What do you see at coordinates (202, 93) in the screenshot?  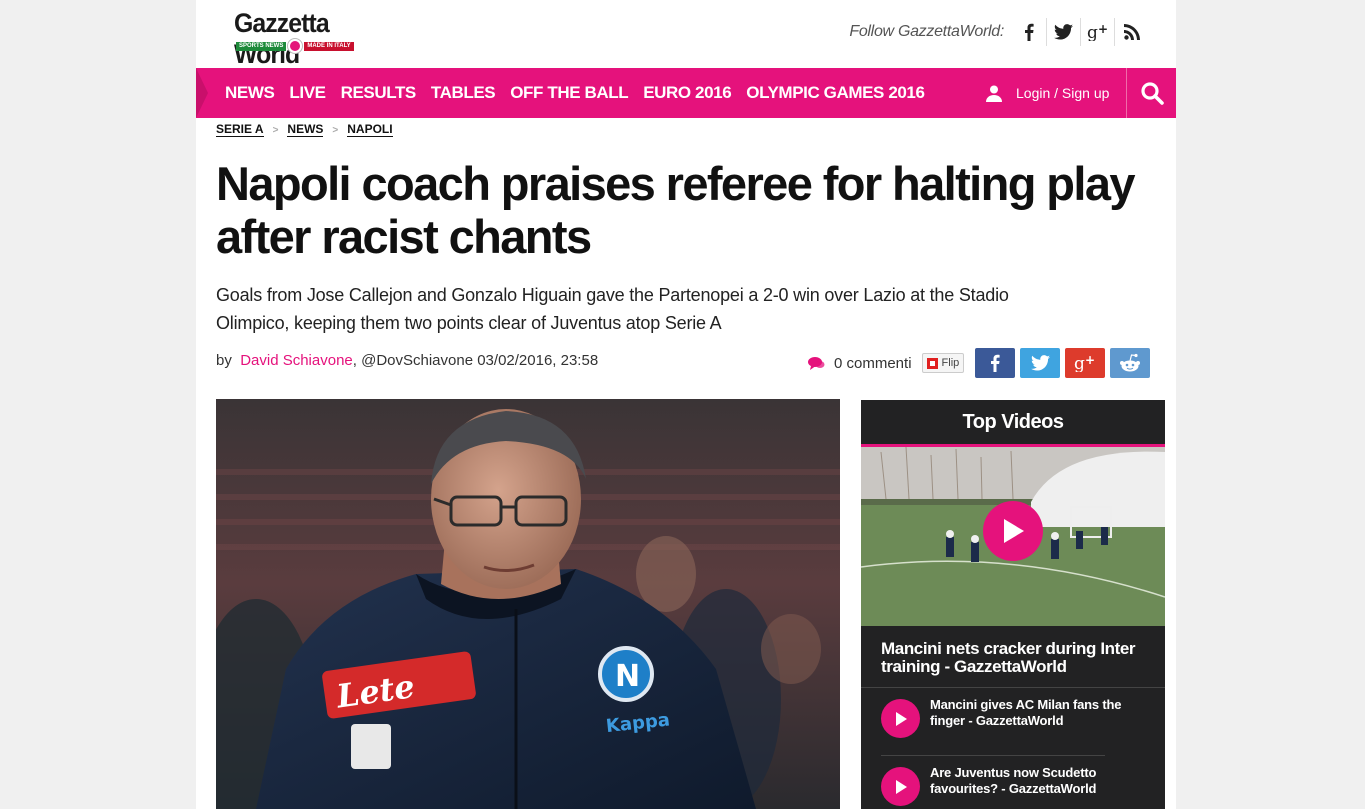 I see `nav-arrow-decoration` at bounding box center [202, 93].